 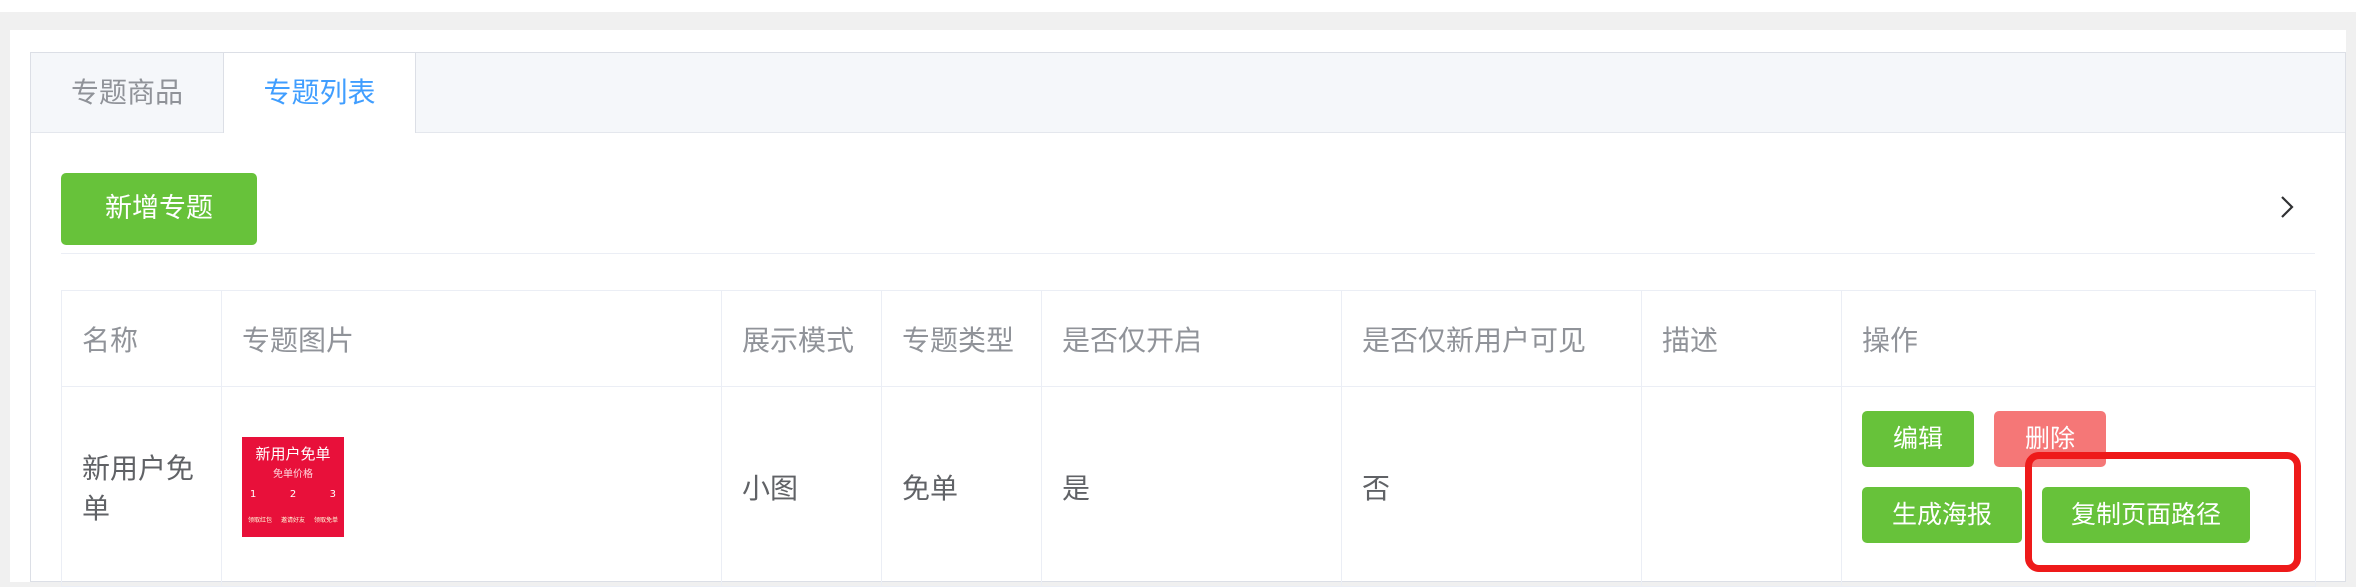 What do you see at coordinates (141, 338) in the screenshot?
I see `col-header-name: 名称` at bounding box center [141, 338].